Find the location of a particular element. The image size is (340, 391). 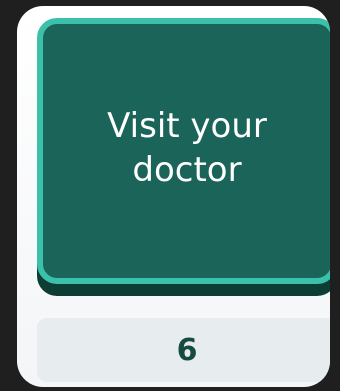

count-badge: 6 is located at coordinates (183, 350).